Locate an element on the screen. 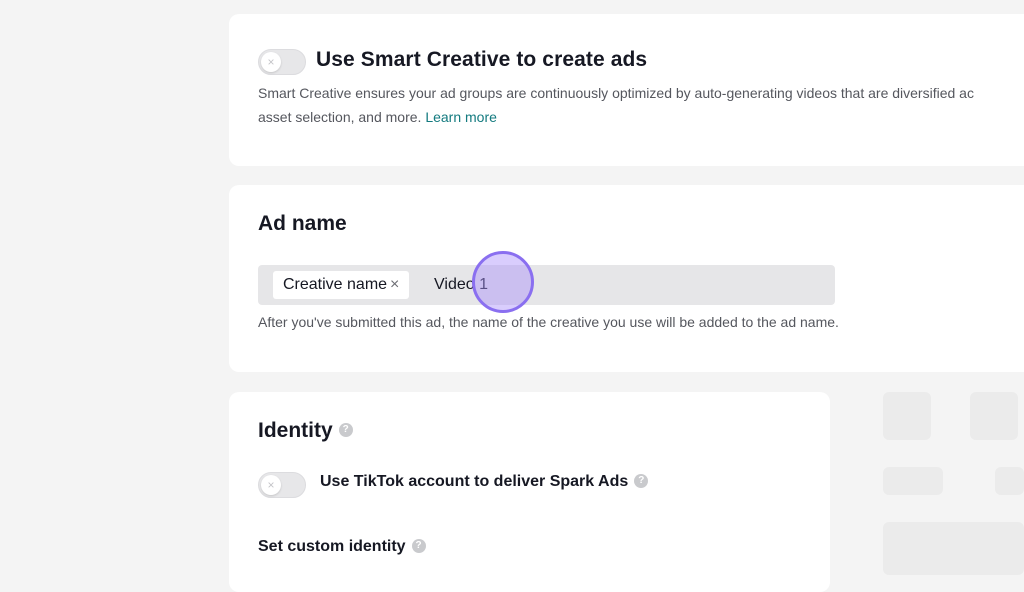 This screenshot has width=1024, height=592. spark-ads-label: Use TikTok account to deliver Spark Ads? is located at coordinates (484, 482).